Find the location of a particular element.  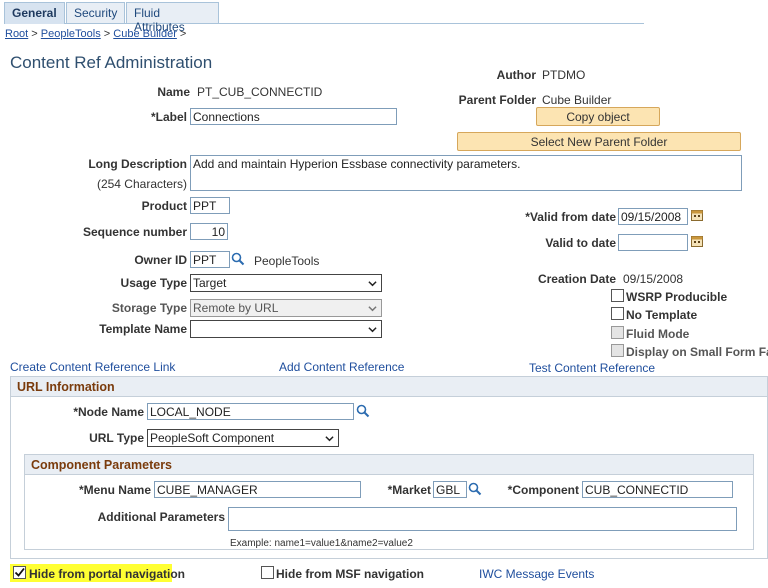

url-information-header: URL Information is located at coordinates (389, 387).